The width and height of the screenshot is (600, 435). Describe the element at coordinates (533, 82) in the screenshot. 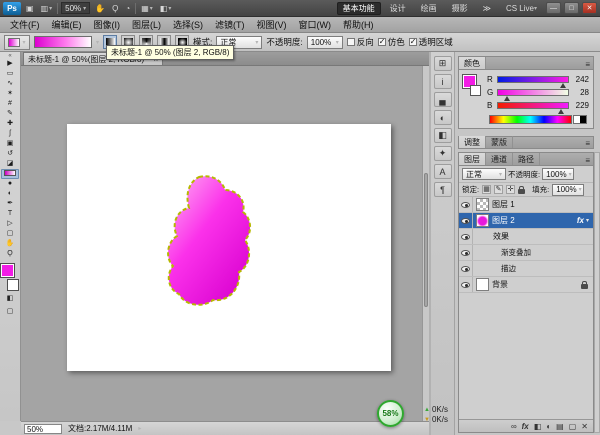

I see `red-slider` at that location.